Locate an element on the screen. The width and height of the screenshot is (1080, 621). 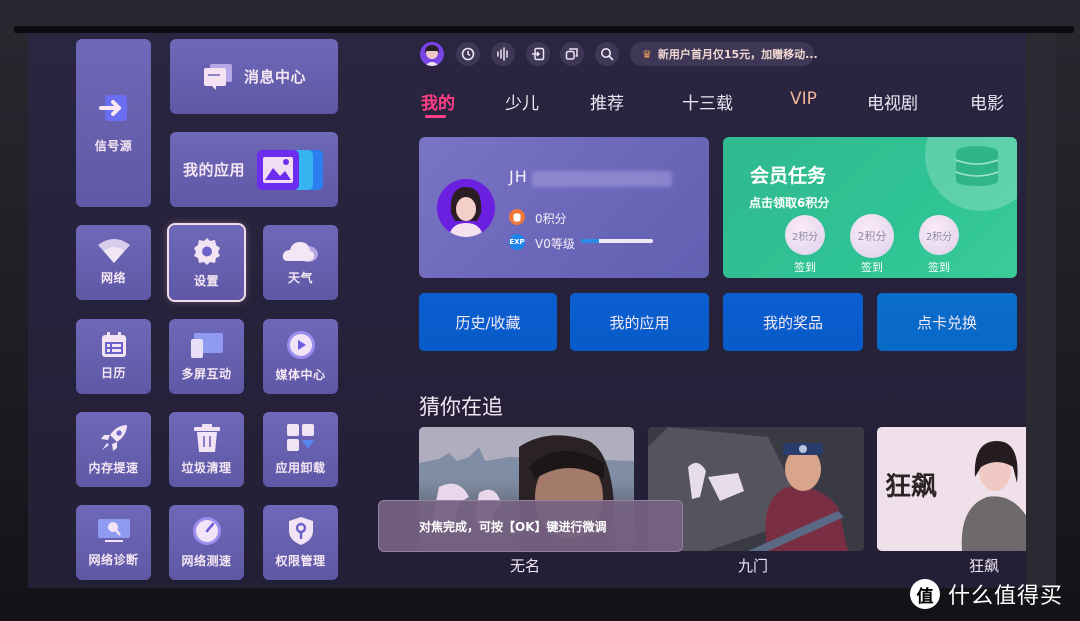
username-redacted is located at coordinates (602, 179).